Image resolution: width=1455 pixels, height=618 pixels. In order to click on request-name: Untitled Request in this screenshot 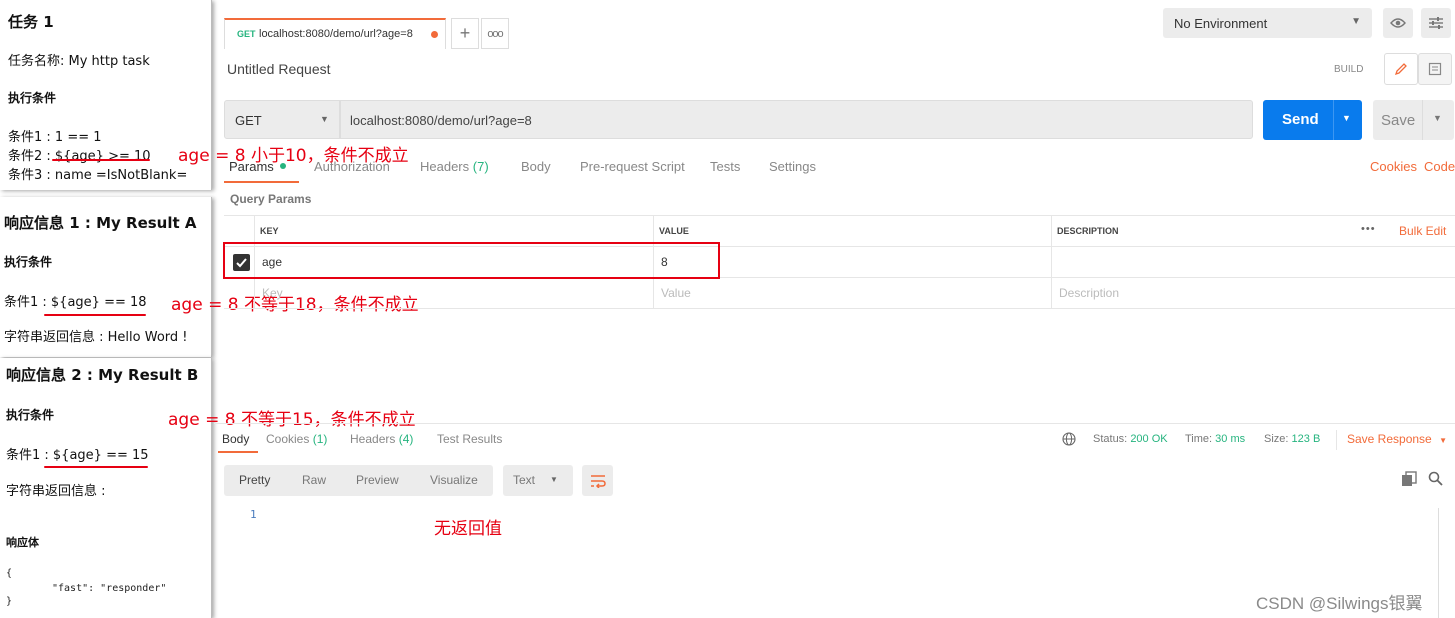, I will do `click(279, 69)`.